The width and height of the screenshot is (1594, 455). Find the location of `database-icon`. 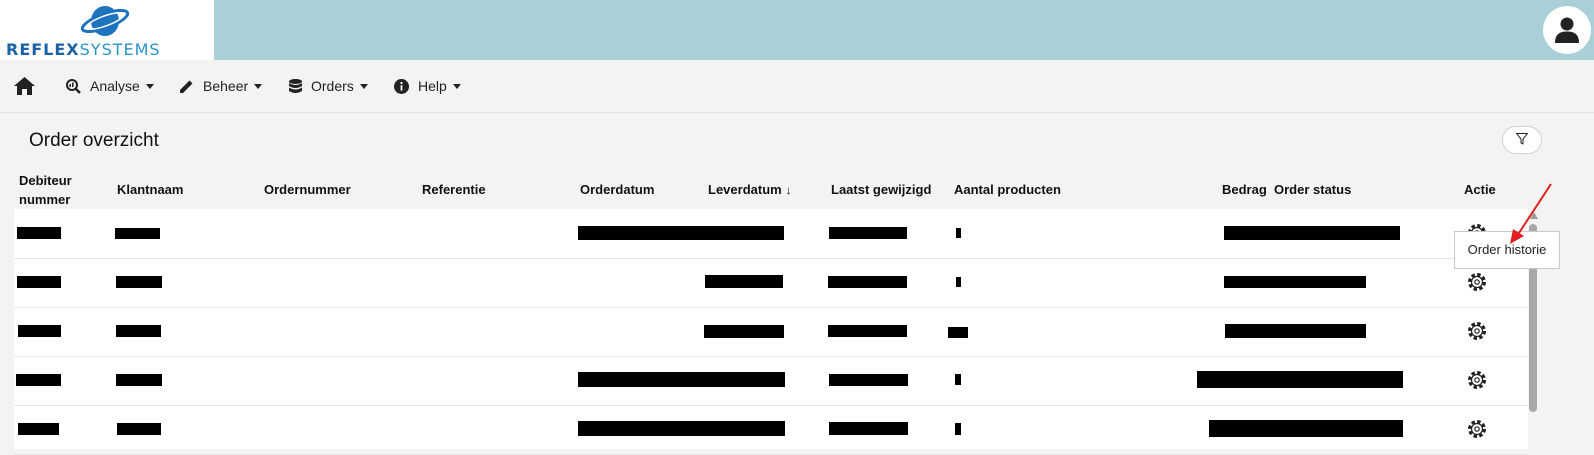

database-icon is located at coordinates (295, 85).